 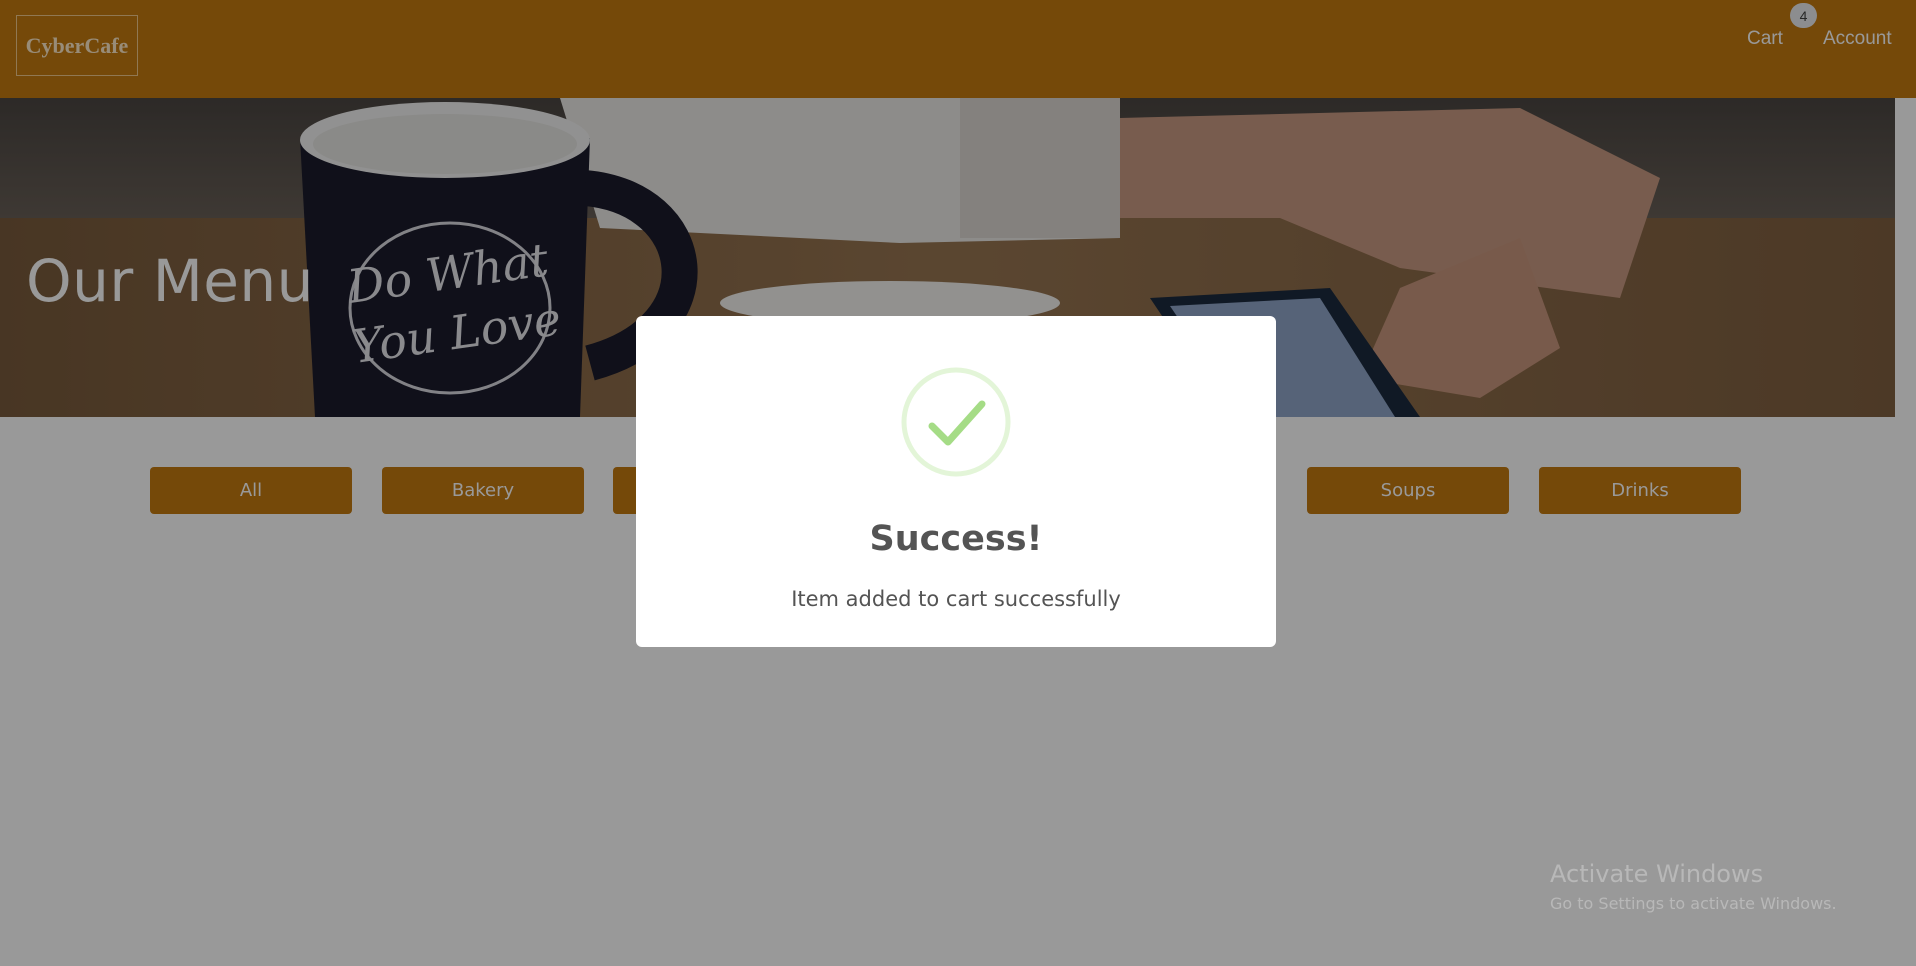 What do you see at coordinates (956, 422) in the screenshot?
I see `check-circle-icon` at bounding box center [956, 422].